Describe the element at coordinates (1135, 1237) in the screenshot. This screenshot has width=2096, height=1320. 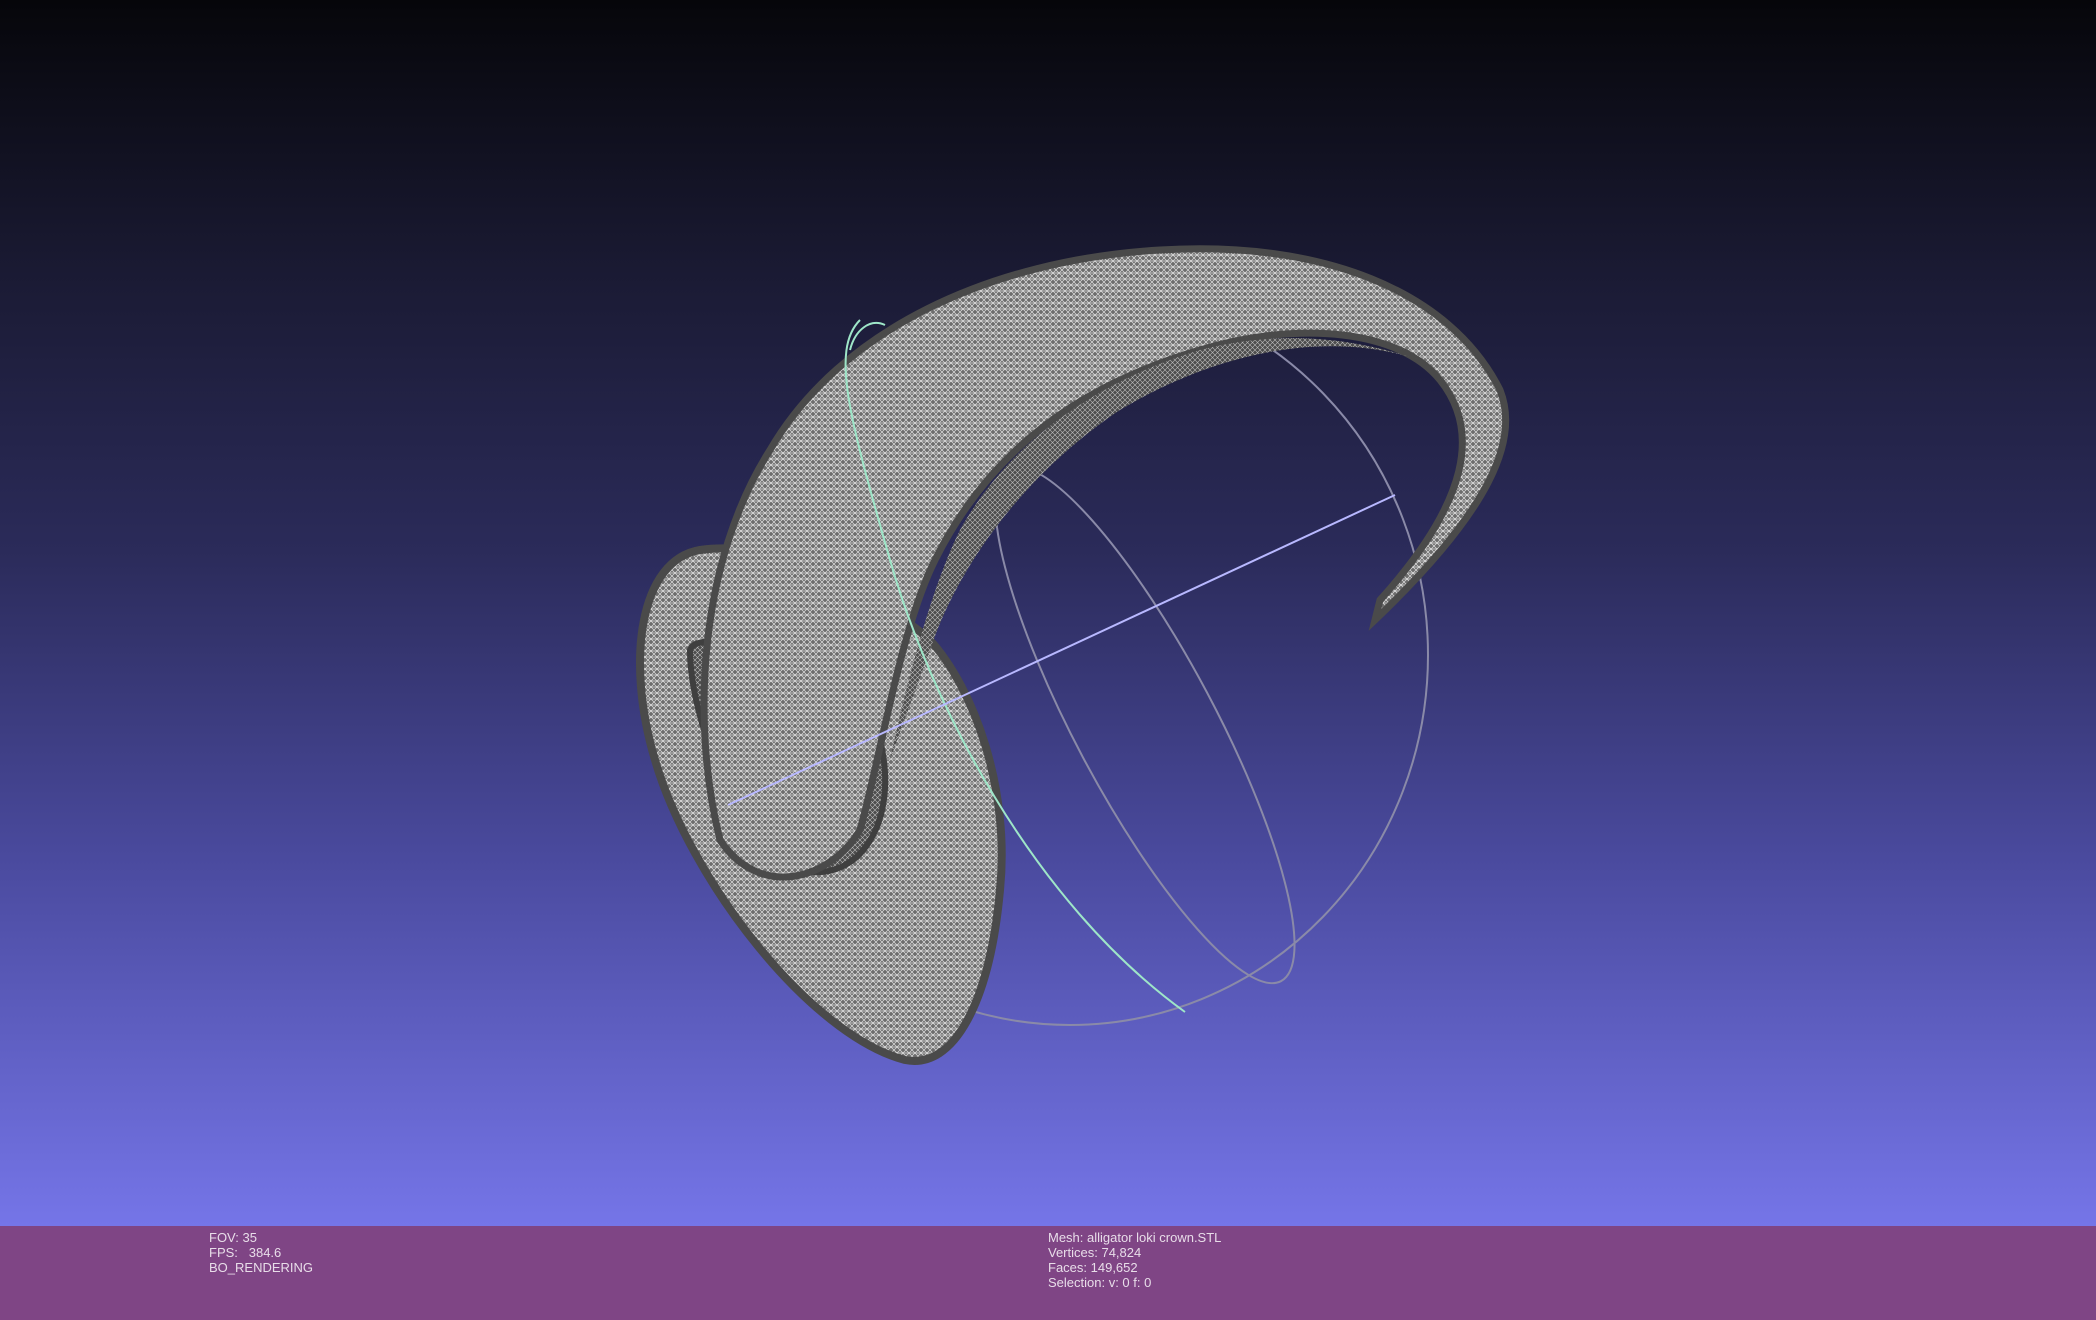
I see `mesh-name-label: Mesh: alligator loki crown.STL` at that location.